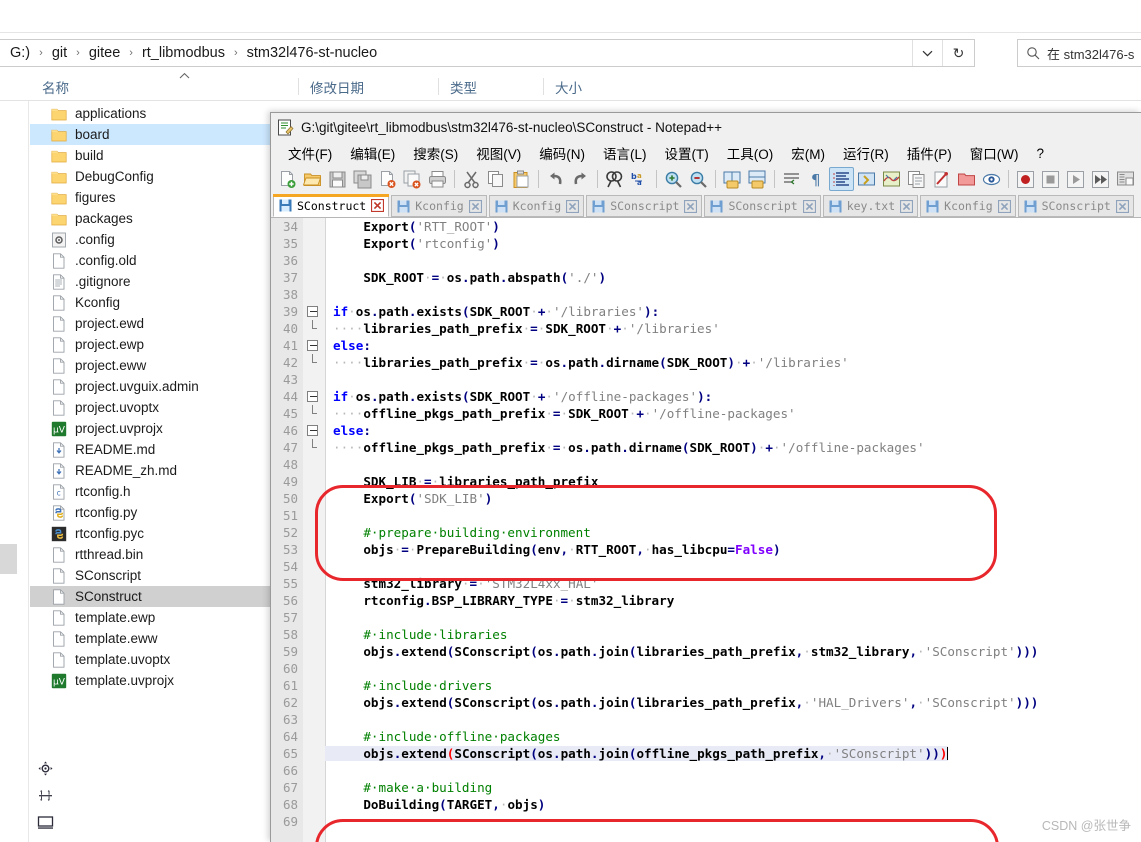 The height and width of the screenshot is (842, 1141). Describe the element at coordinates (706, 260) in the screenshot. I see `code-line: 36` at that location.